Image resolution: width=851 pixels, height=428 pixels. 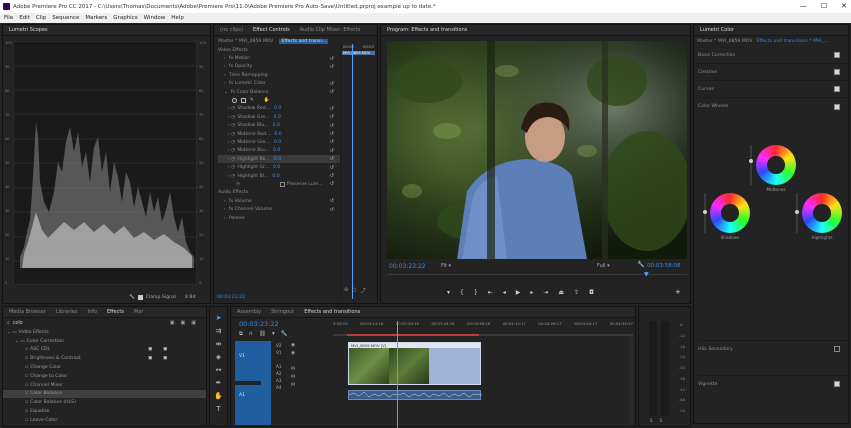 What do you see at coordinates (837, 55) in the screenshot?
I see `basic-correction-checkbox` at bounding box center [837, 55].